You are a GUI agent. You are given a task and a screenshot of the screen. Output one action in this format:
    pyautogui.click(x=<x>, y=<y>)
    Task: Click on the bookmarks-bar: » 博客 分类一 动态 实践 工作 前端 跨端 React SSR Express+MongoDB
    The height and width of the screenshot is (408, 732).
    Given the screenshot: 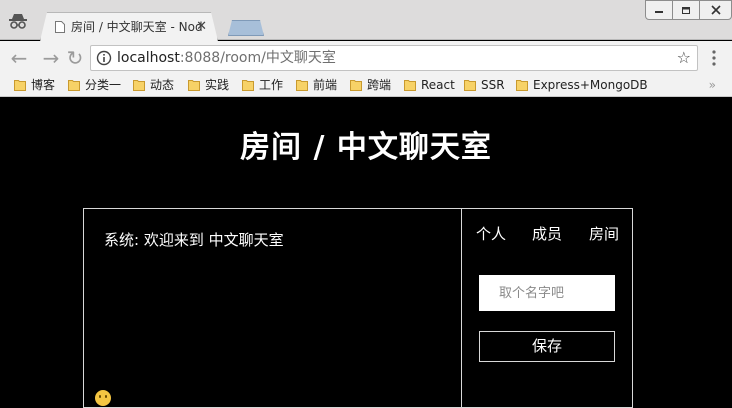 What is the action you would take?
    pyautogui.click(x=366, y=86)
    